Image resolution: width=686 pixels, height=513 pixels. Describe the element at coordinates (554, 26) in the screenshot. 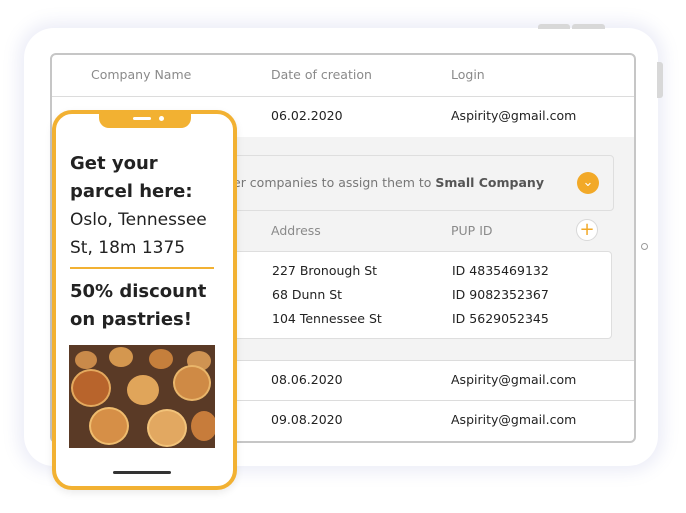

I see `tablet-top-button` at that location.